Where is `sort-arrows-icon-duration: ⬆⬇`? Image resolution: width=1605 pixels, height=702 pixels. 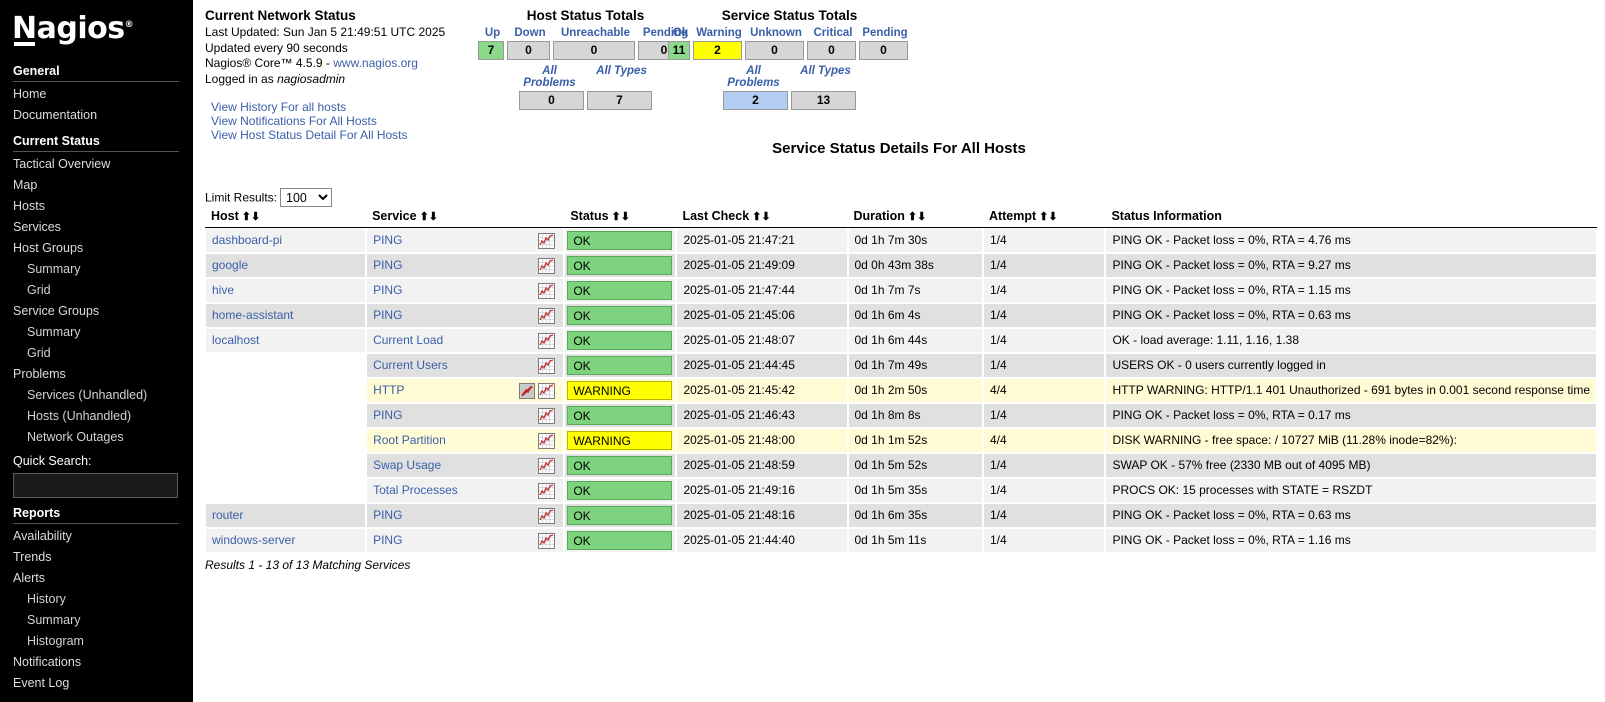
sort-arrows-icon-duration: ⬆⬇ is located at coordinates (917, 217).